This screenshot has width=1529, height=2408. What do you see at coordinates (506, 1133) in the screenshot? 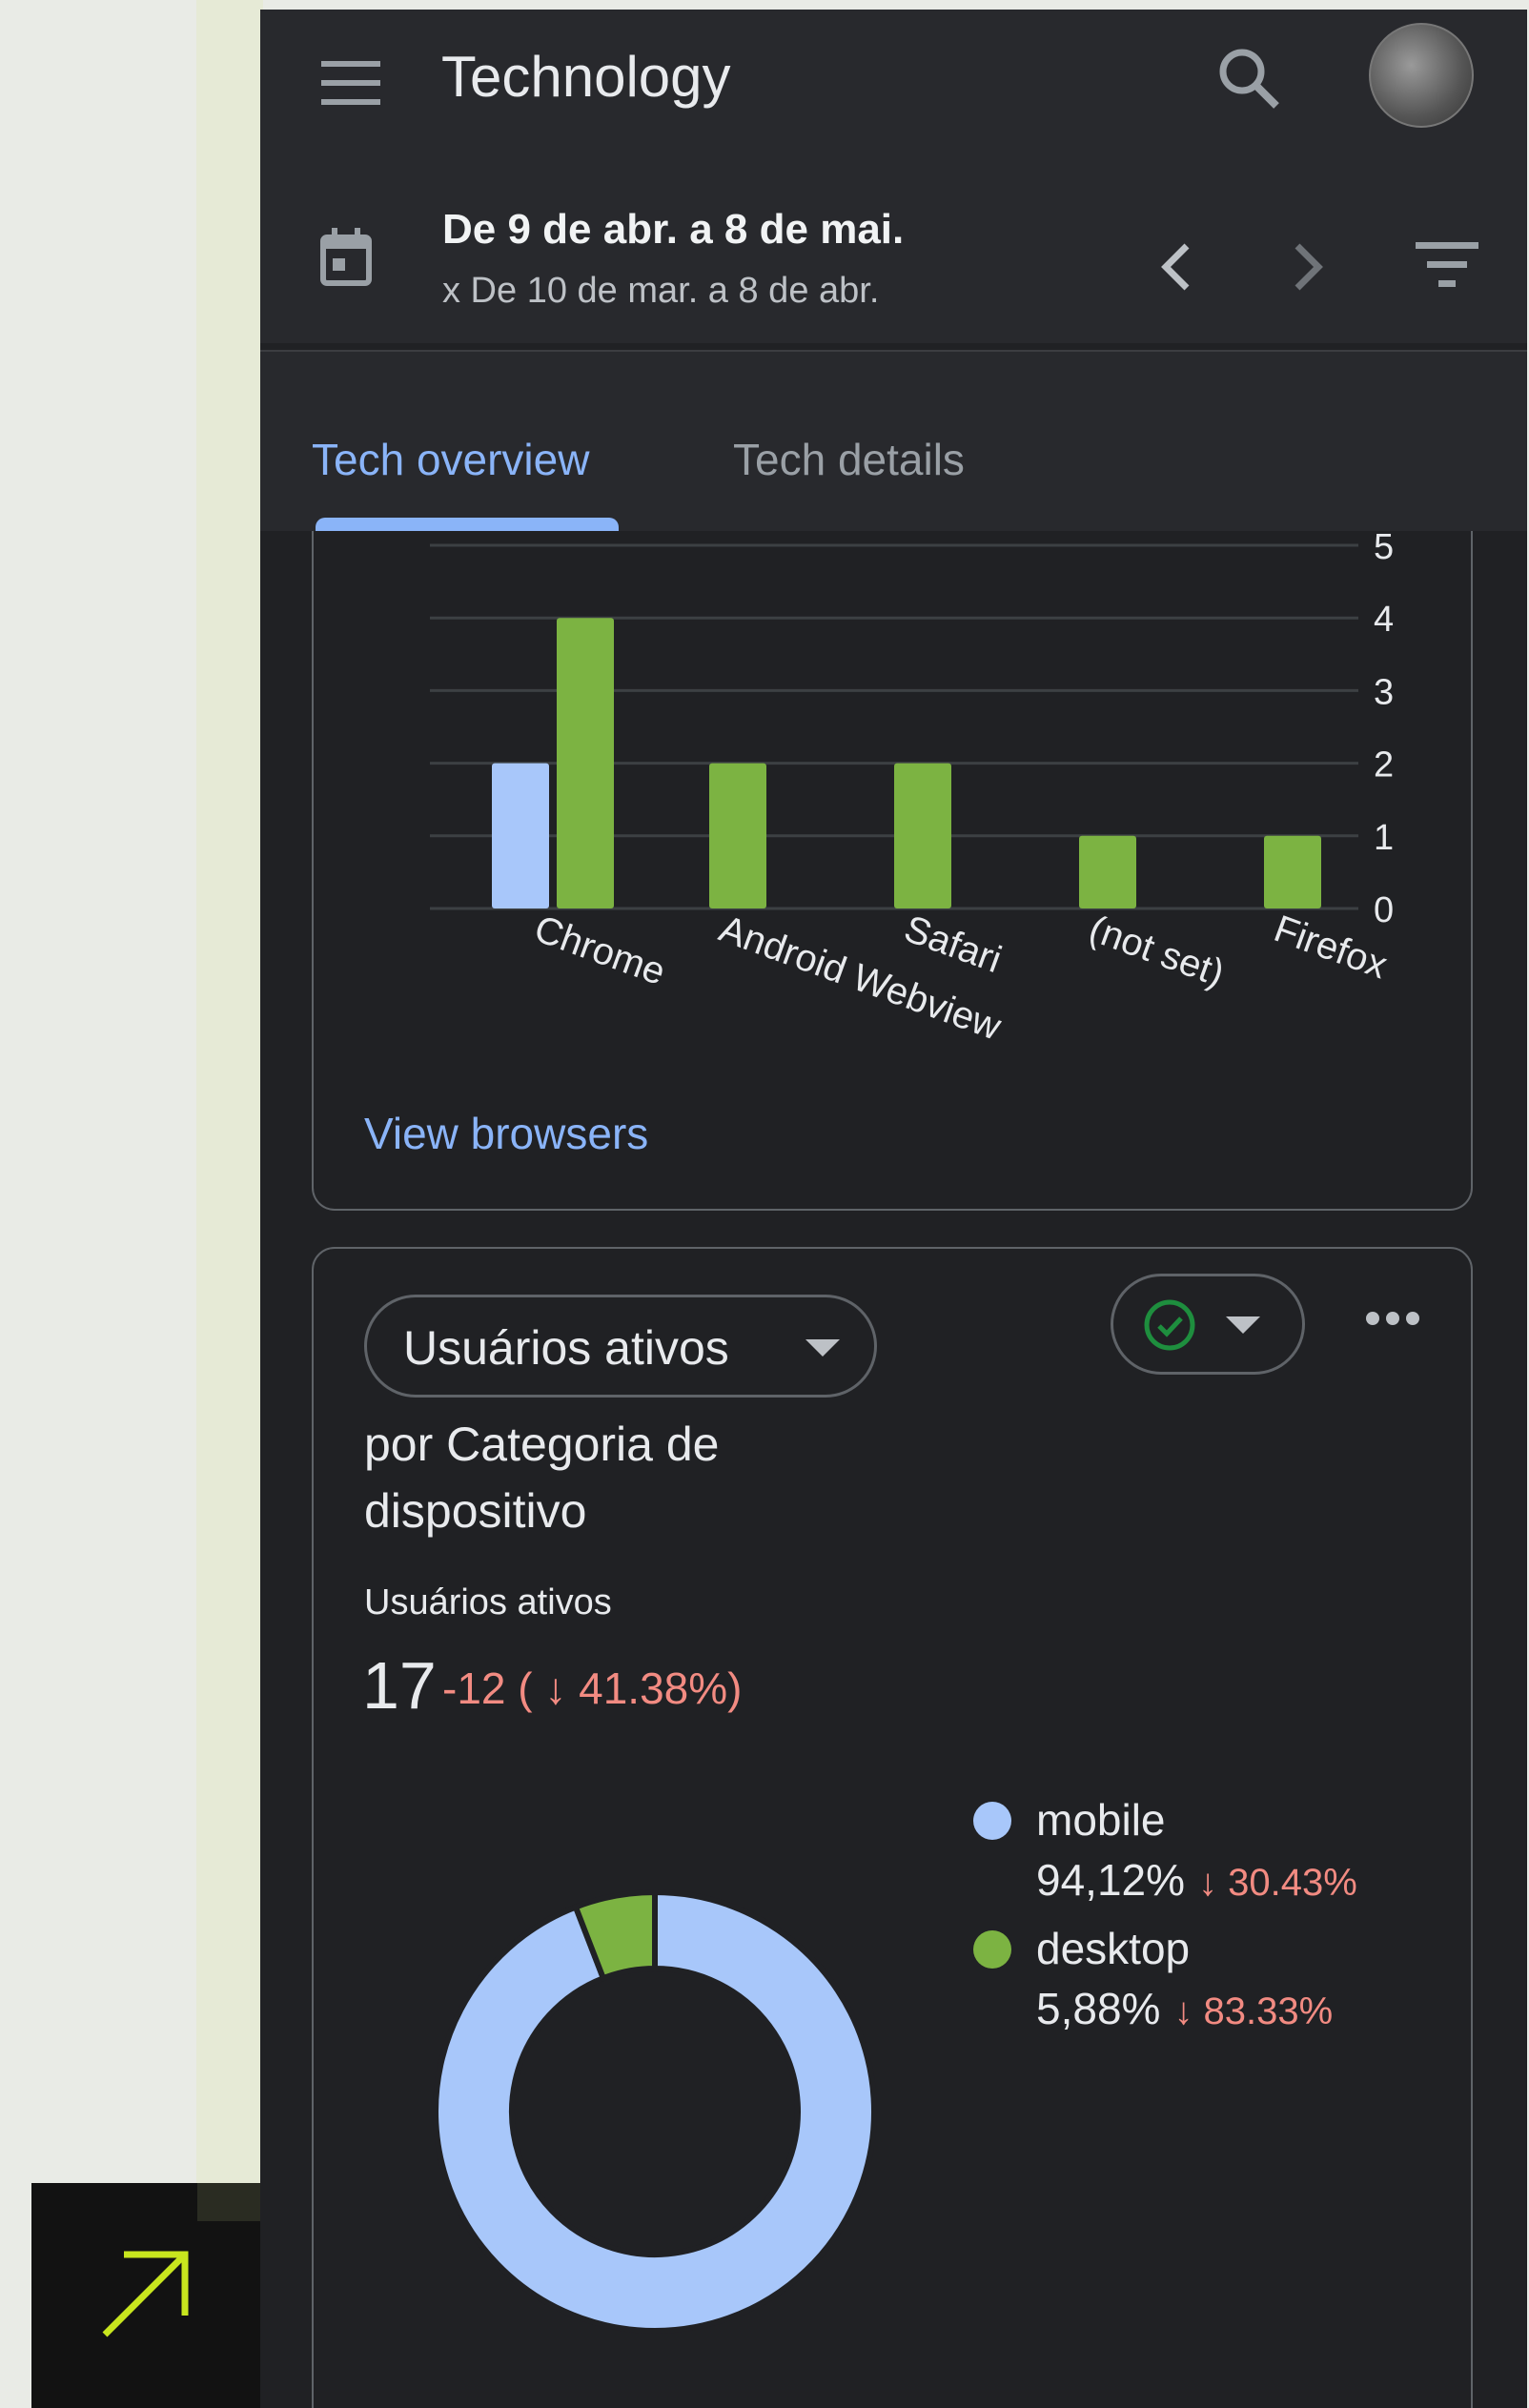
I see `view-browsers-link: View browsers` at bounding box center [506, 1133].